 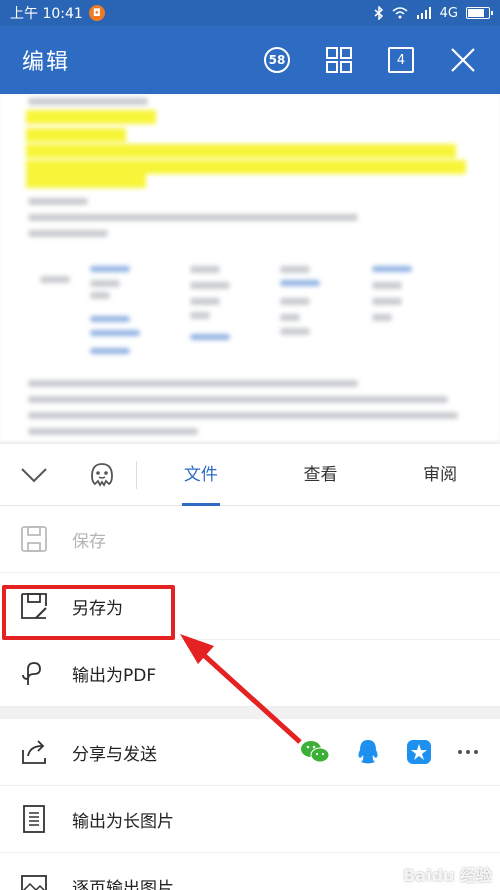 What do you see at coordinates (250, 752) in the screenshot?
I see `menu-share-send: 分享与发送` at bounding box center [250, 752].